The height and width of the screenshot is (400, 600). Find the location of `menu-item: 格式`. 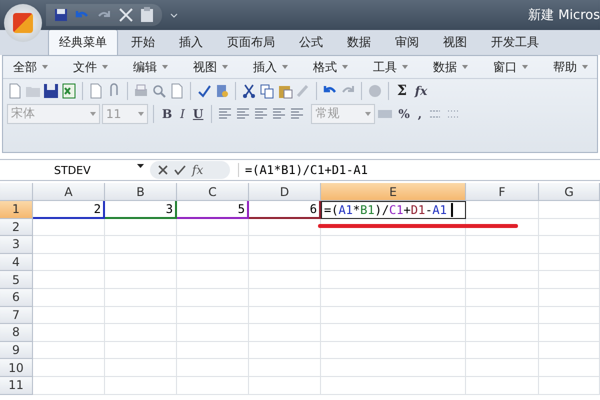

menu-item: 格式 is located at coordinates (330, 67).